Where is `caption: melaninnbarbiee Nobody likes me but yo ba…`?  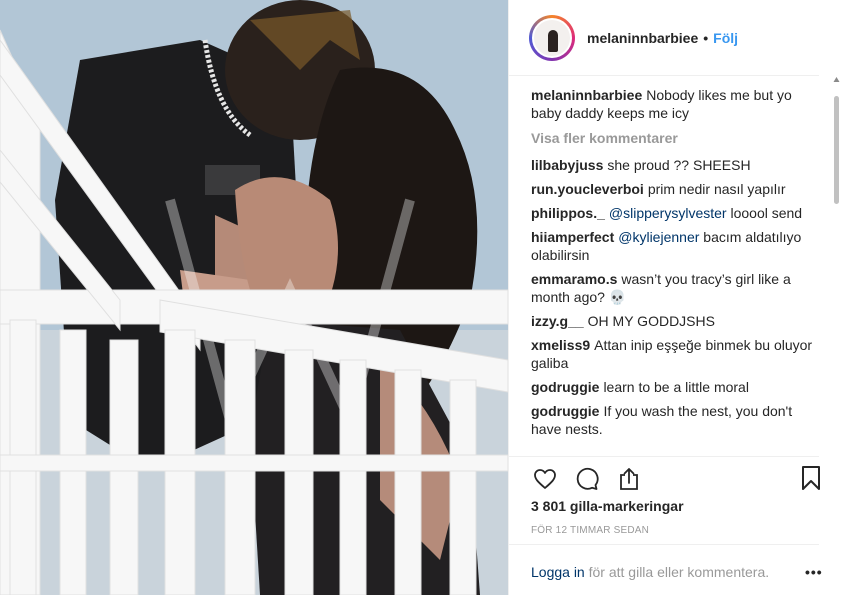 caption: melaninnbarbiee Nobody likes me but yo ba… is located at coordinates (676, 104).